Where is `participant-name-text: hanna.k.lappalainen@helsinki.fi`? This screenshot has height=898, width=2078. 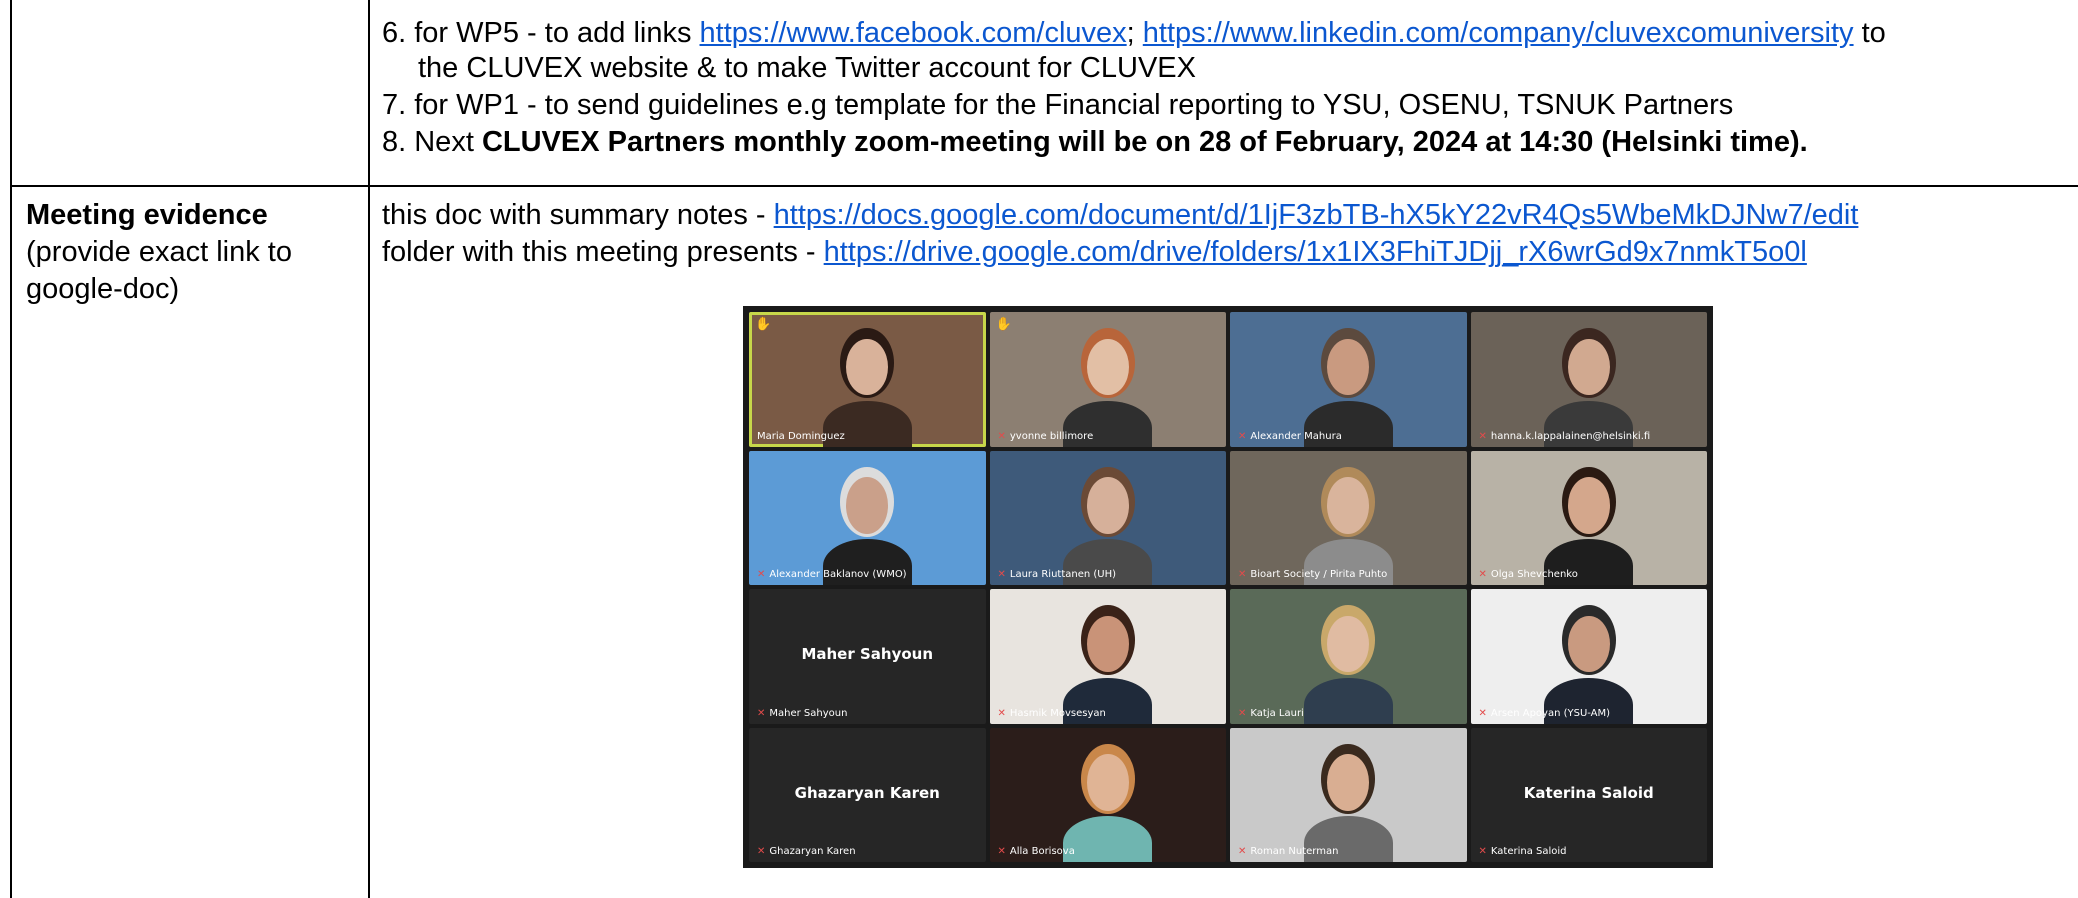 participant-name-text: hanna.k.lappalainen@helsinki.fi is located at coordinates (1570, 436).